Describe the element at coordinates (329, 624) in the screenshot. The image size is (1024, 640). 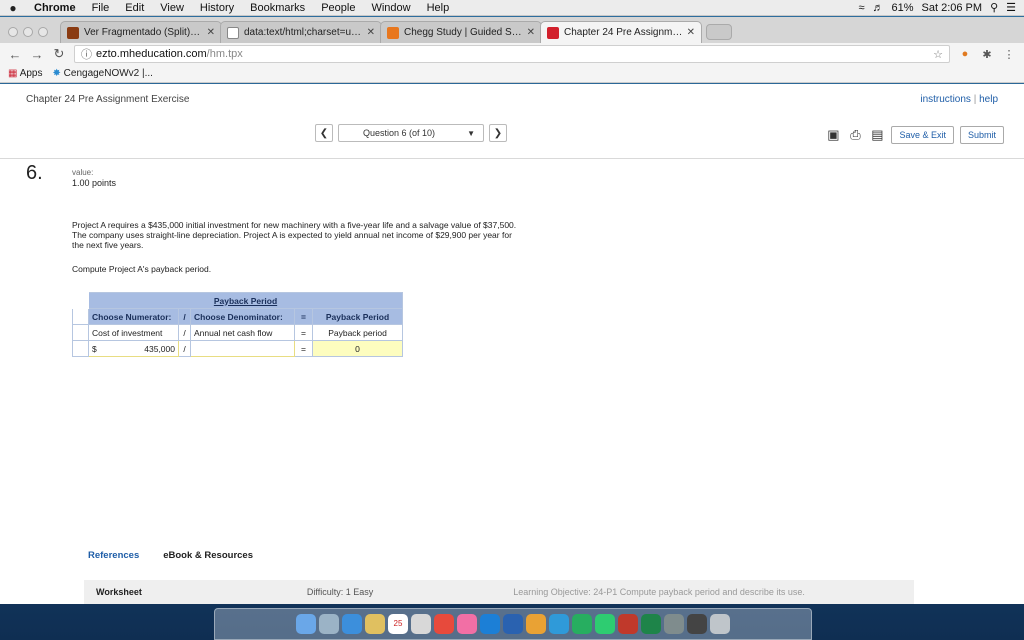
I see `launchpad-icon` at that location.